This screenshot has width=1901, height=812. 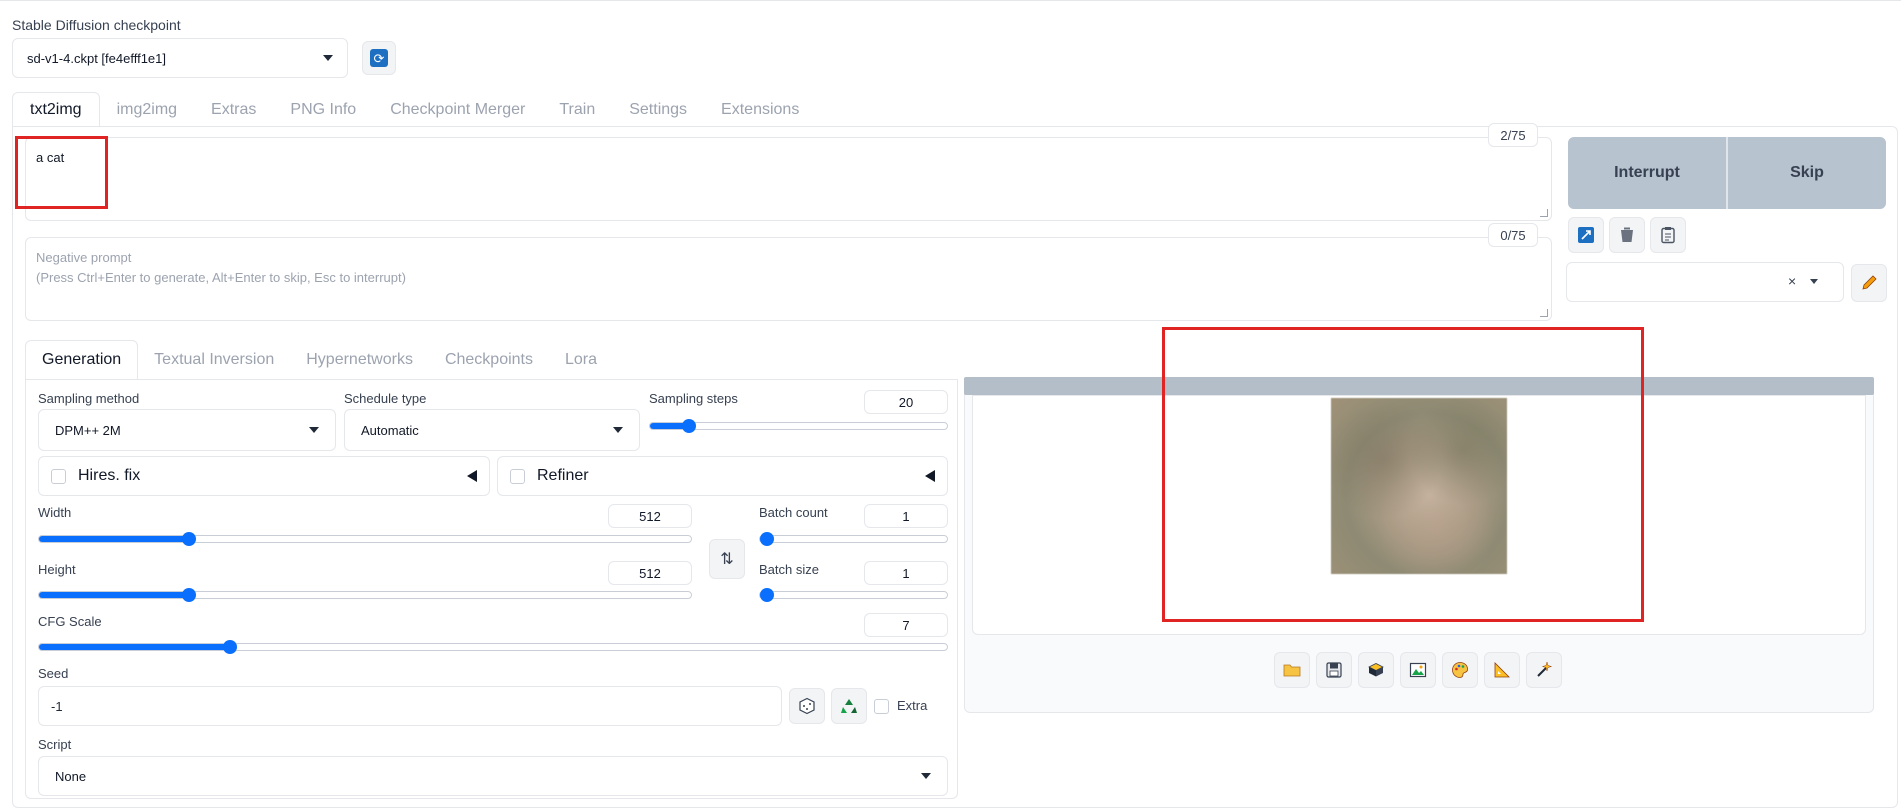 What do you see at coordinates (563, 475) in the screenshot?
I see `refiner-label: Refiner` at bounding box center [563, 475].